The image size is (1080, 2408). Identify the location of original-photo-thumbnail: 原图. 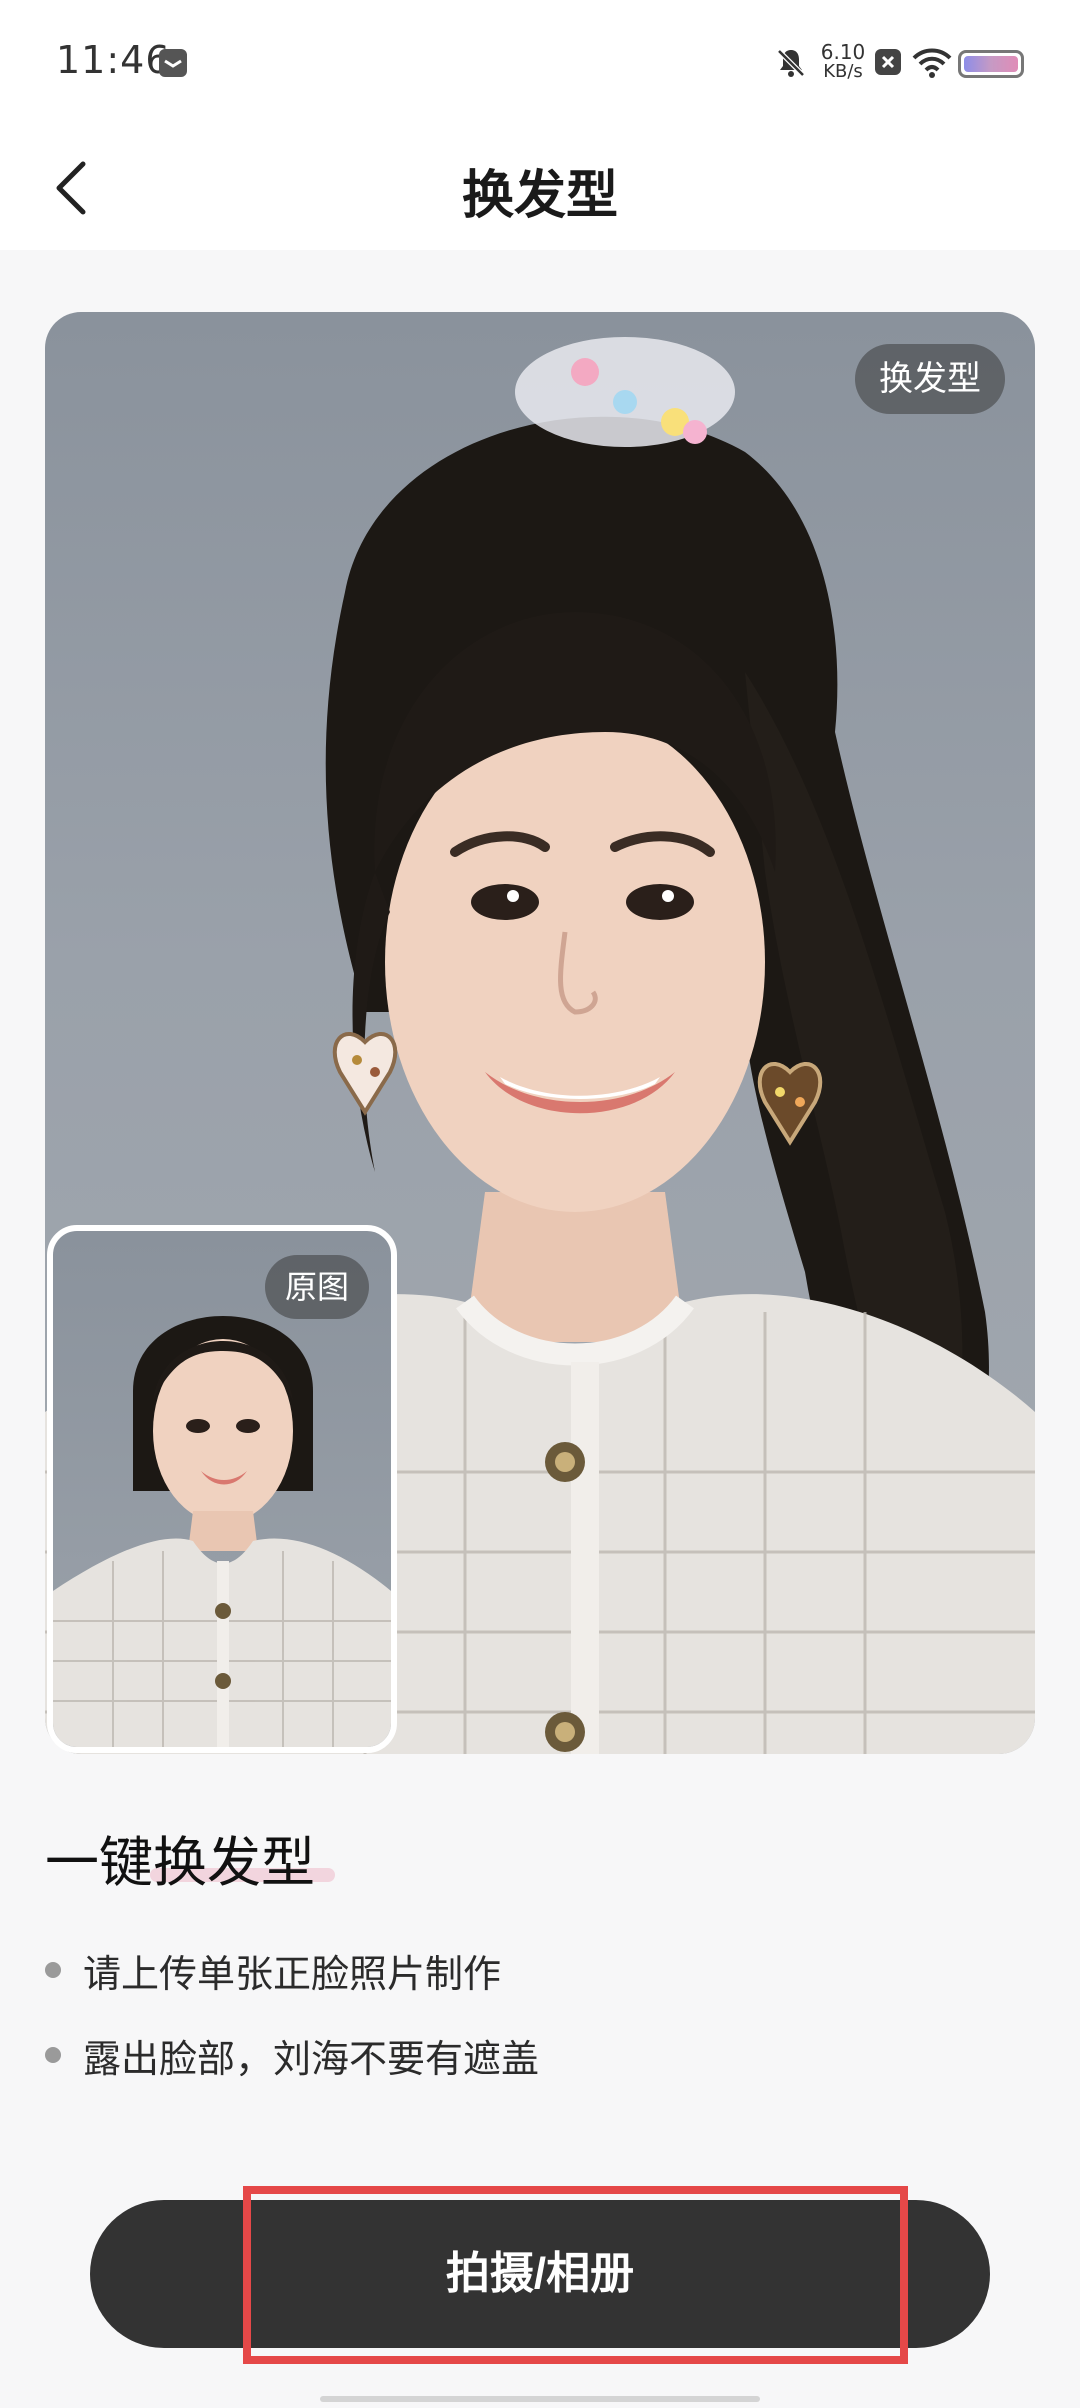
(222, 1489).